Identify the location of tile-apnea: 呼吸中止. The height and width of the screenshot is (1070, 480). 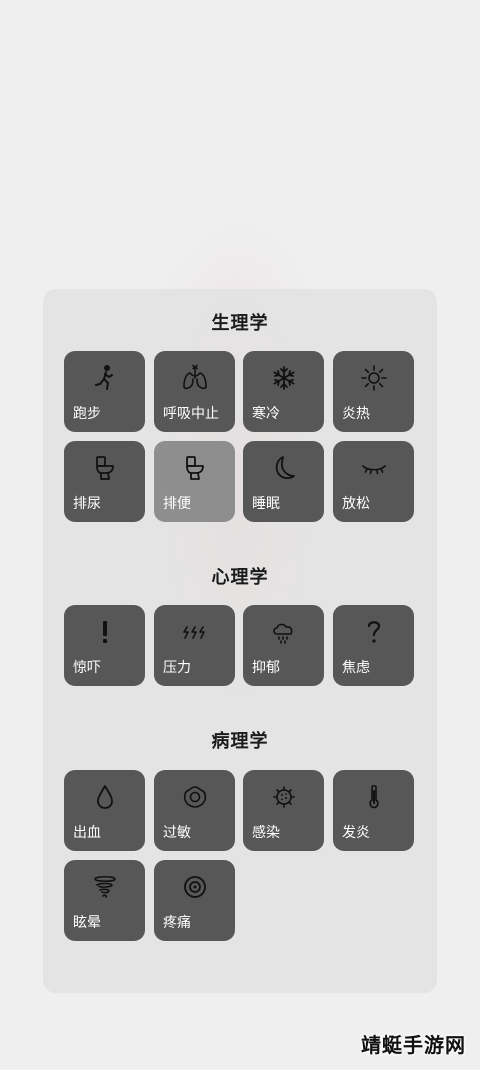
(194, 391).